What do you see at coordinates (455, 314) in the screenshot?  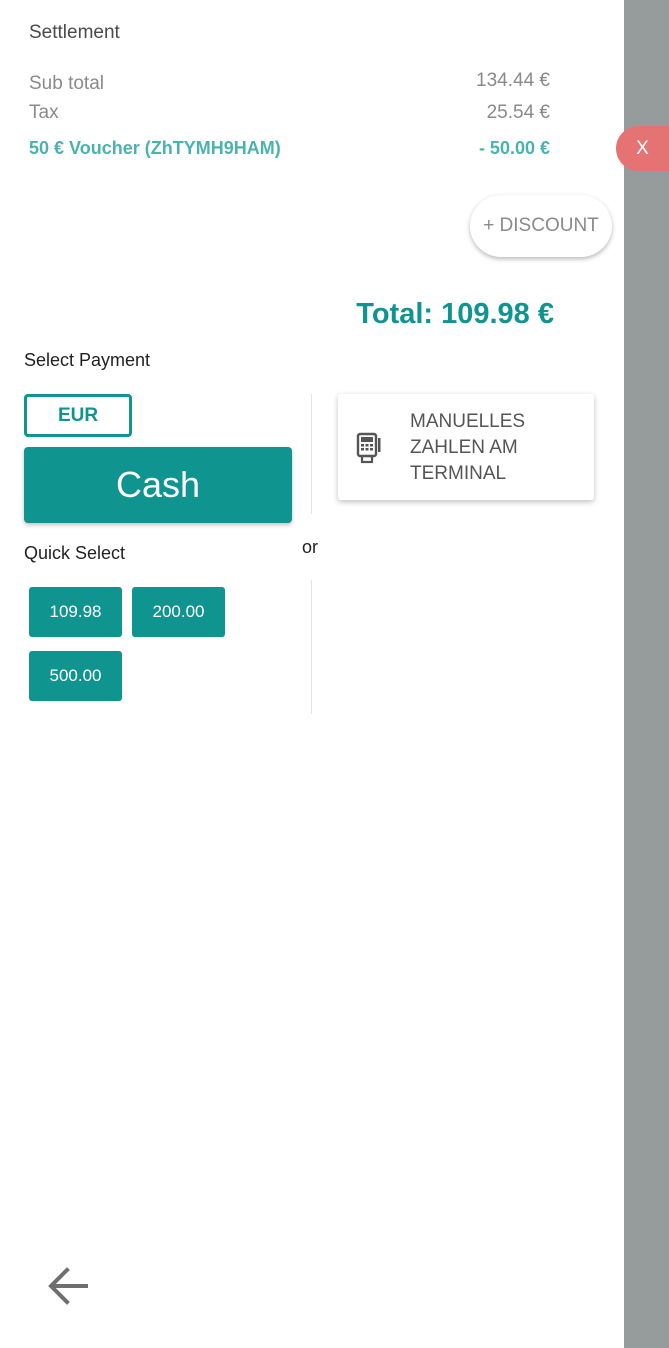 I see `total-amount: Total: 109.98 €` at bounding box center [455, 314].